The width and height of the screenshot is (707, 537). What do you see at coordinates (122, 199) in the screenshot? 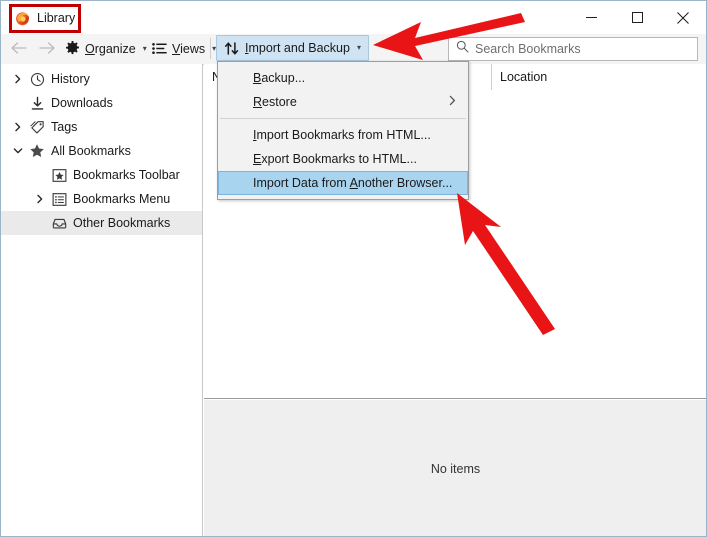
I see `sidebar-item-label: Bookmarks Menu` at bounding box center [122, 199].